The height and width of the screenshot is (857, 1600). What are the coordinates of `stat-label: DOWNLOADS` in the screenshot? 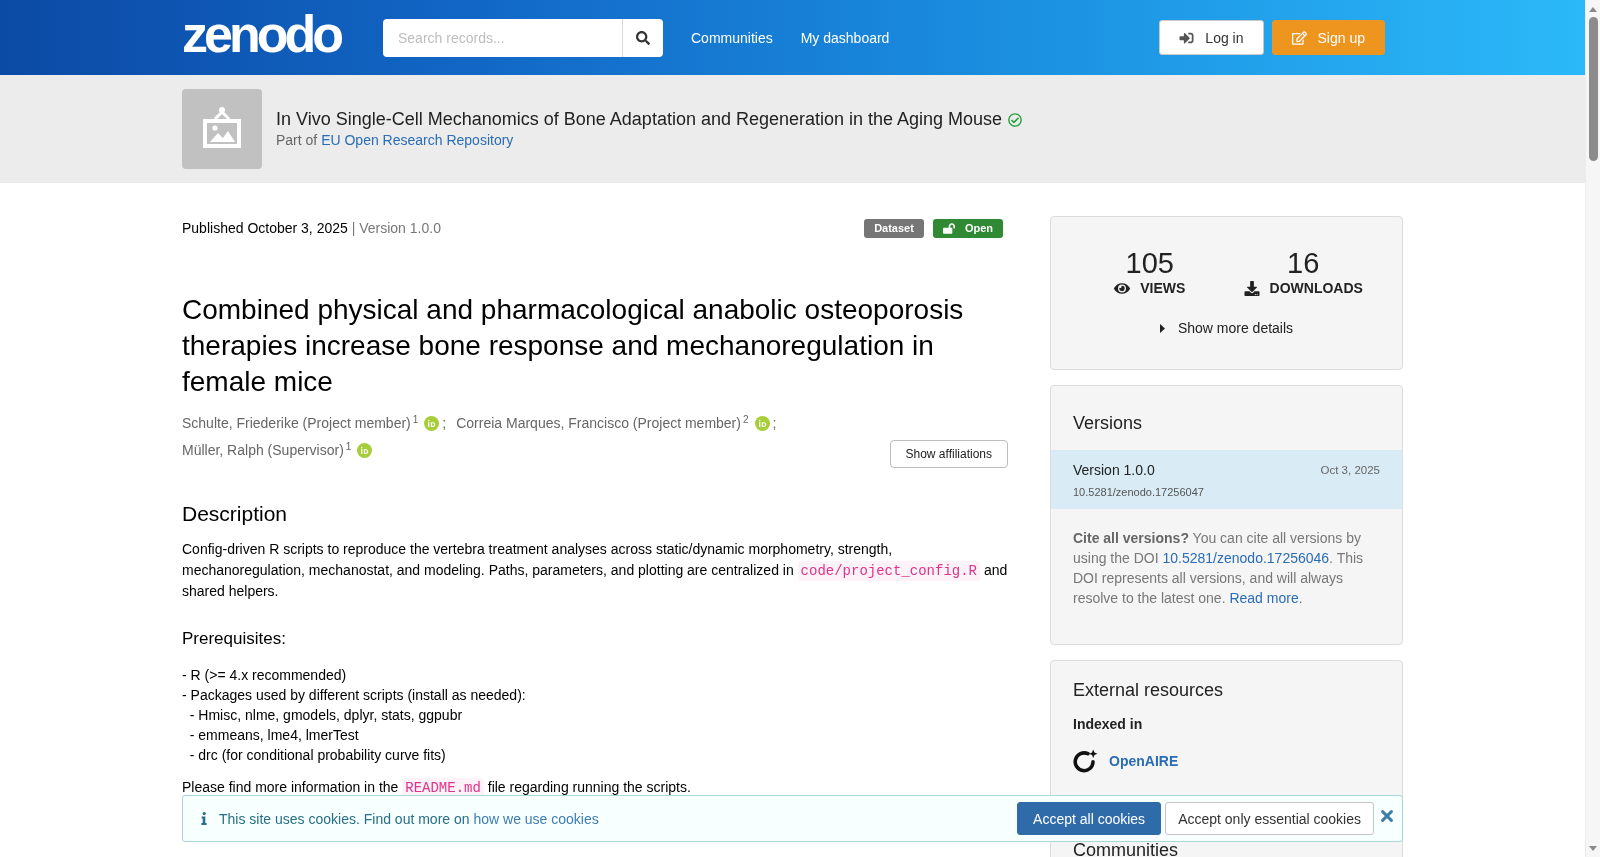 It's located at (1303, 288).